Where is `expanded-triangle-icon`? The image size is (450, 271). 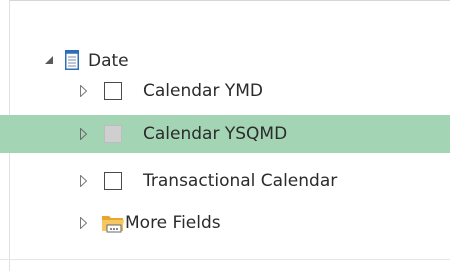
expanded-triangle-icon is located at coordinates (49, 60).